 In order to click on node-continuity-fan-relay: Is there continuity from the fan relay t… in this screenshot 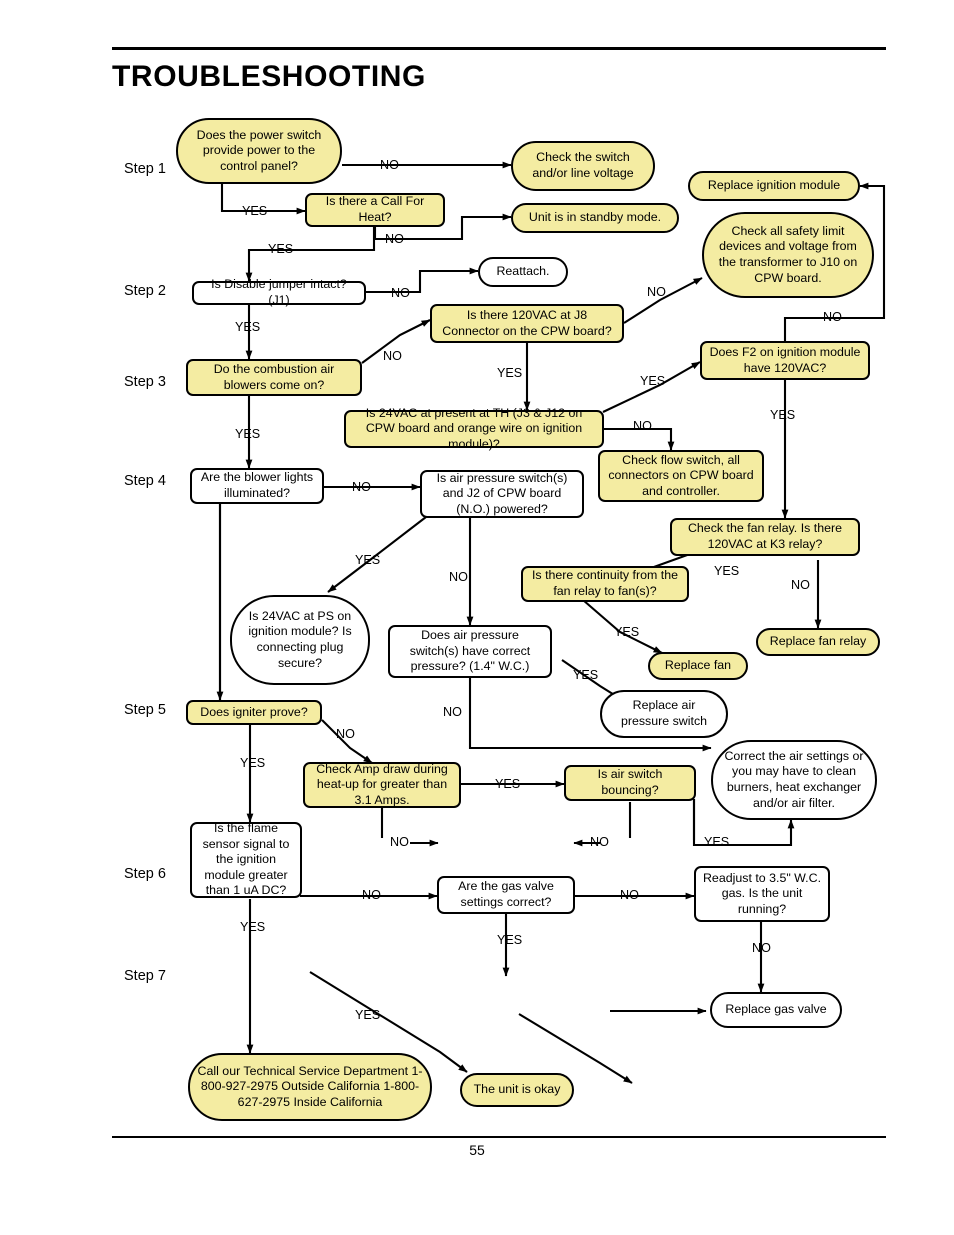, I will do `click(605, 584)`.